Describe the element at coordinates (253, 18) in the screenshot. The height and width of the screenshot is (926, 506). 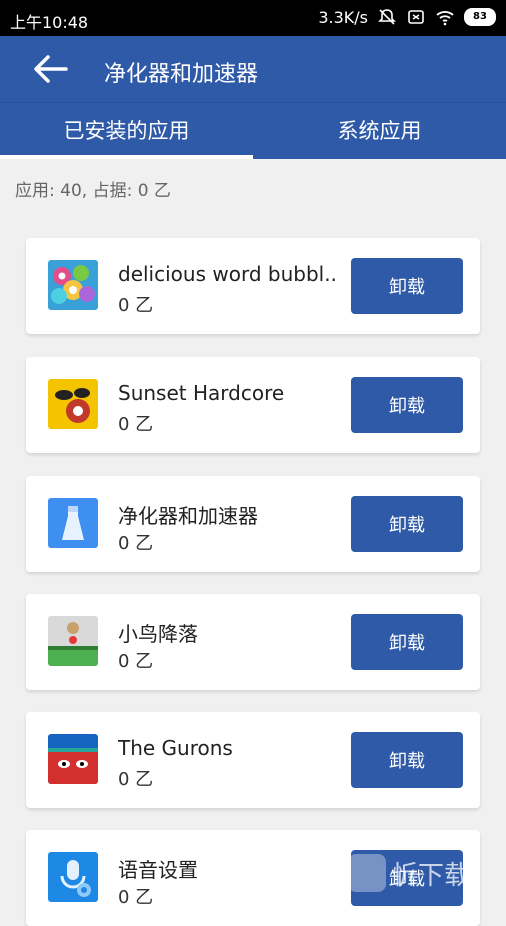
I see `status-bar: 上午10:48 3.3K/s 83` at that location.